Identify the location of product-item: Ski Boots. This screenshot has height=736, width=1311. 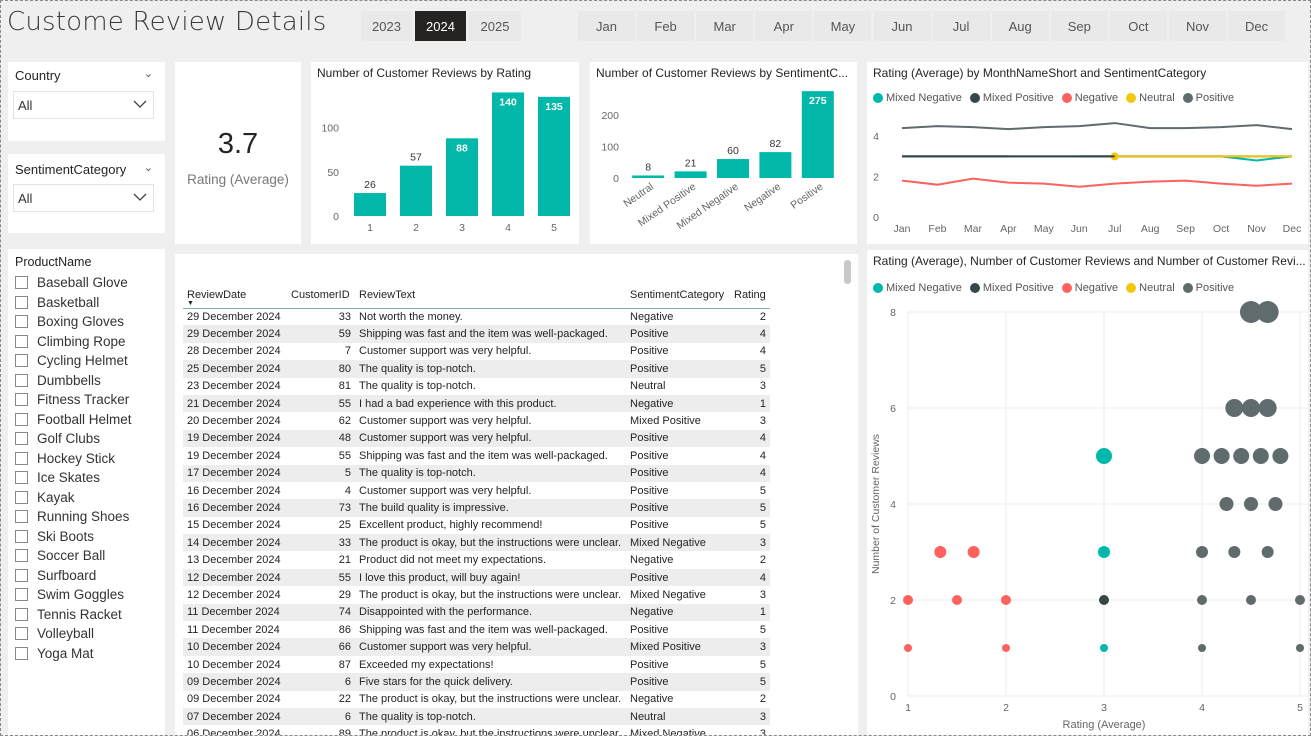
(73, 537).